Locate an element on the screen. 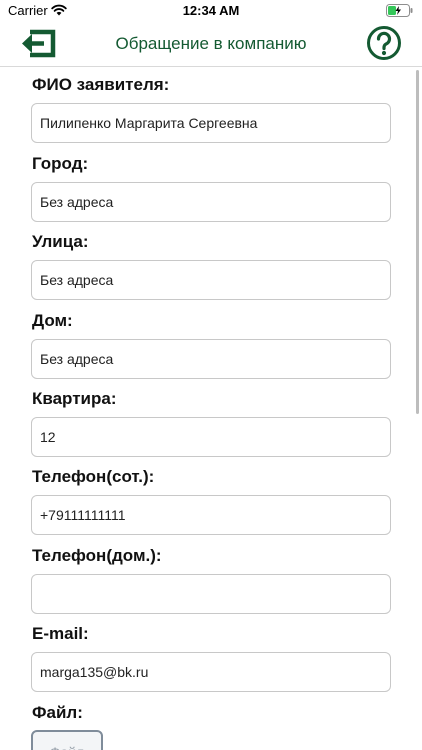 This screenshot has height=750, width=422. scrollbar is located at coordinates (417, 242).